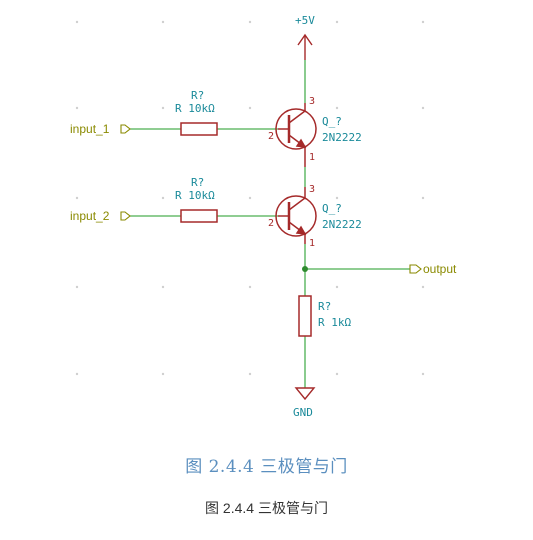 This screenshot has width=533, height=540. I want to click on input-1-label: input_1, so click(90, 129).